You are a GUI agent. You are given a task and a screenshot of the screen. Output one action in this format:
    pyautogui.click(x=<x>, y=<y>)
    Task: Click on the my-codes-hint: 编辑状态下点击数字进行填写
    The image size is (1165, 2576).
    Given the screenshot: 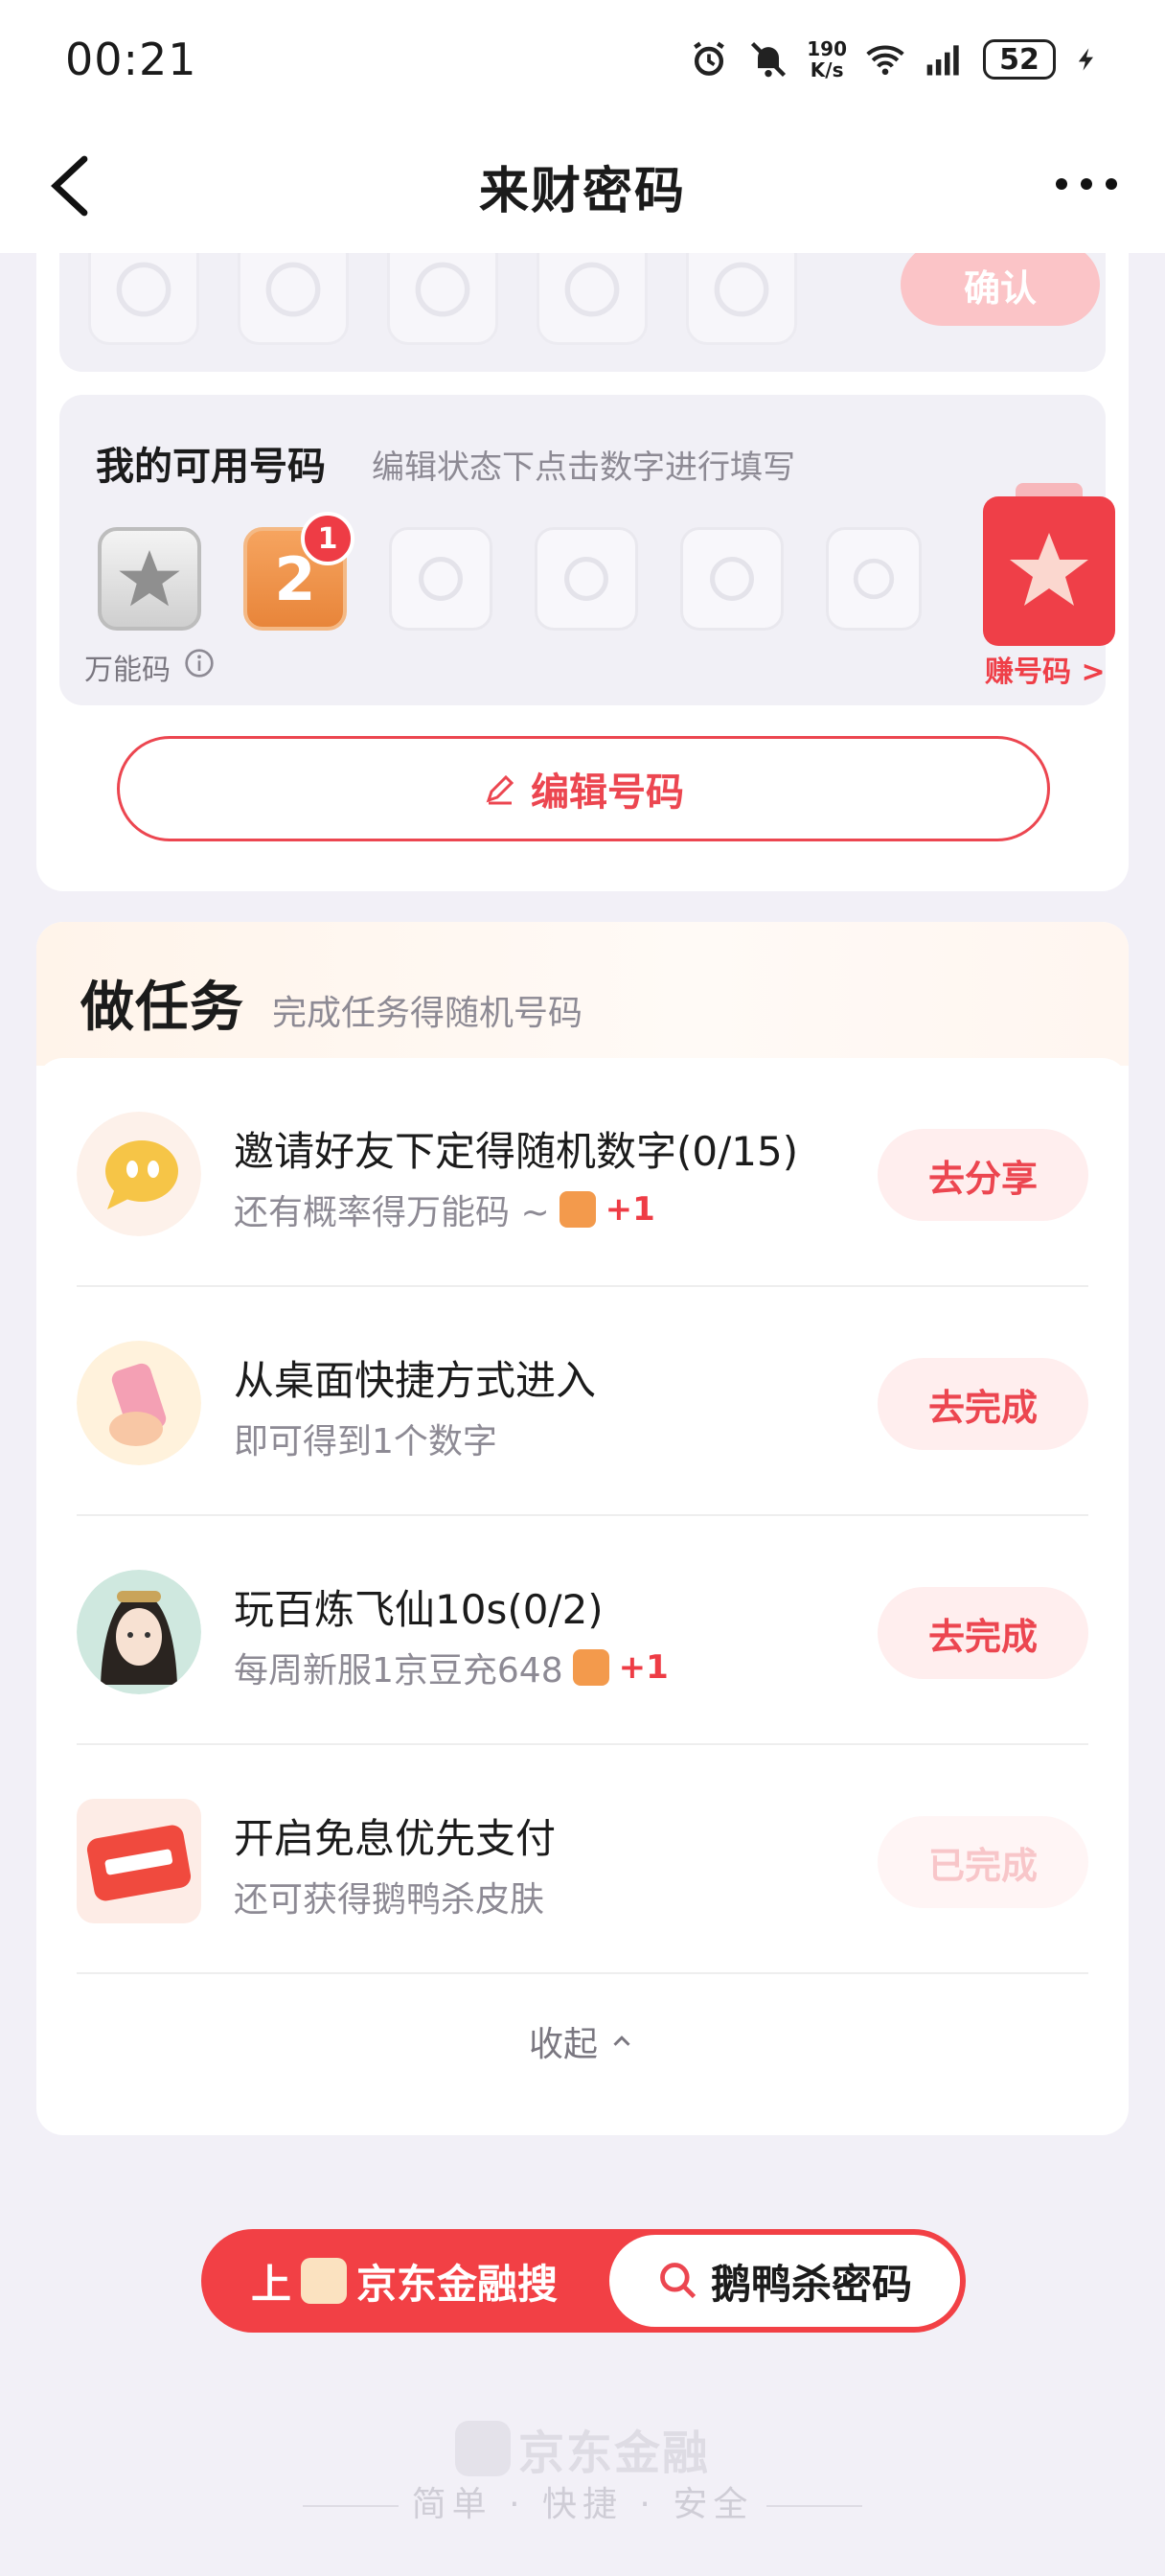 What is the action you would take?
    pyautogui.click(x=583, y=467)
    